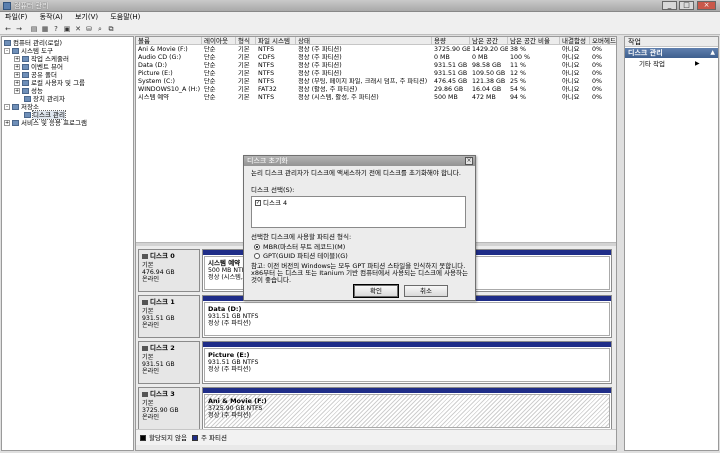 Image resolution: width=720 pixels, height=453 pixels. Describe the element at coordinates (162, 302) in the screenshot. I see `disk-name-text: 디스크 1` at that location.